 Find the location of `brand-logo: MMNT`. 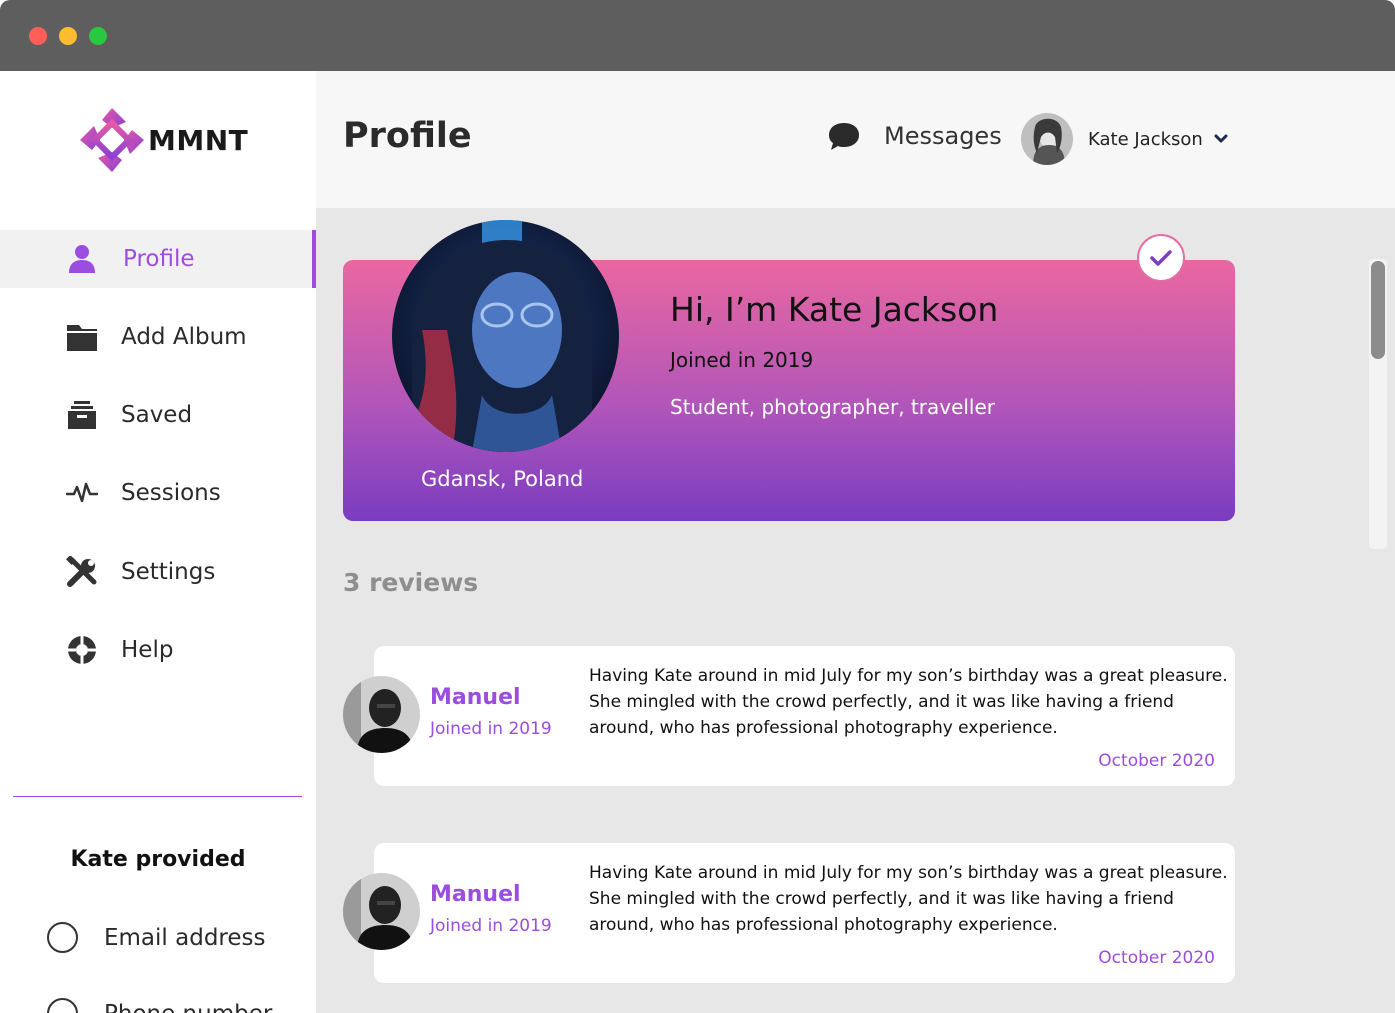

brand-logo: MMNT is located at coordinates (163, 140).